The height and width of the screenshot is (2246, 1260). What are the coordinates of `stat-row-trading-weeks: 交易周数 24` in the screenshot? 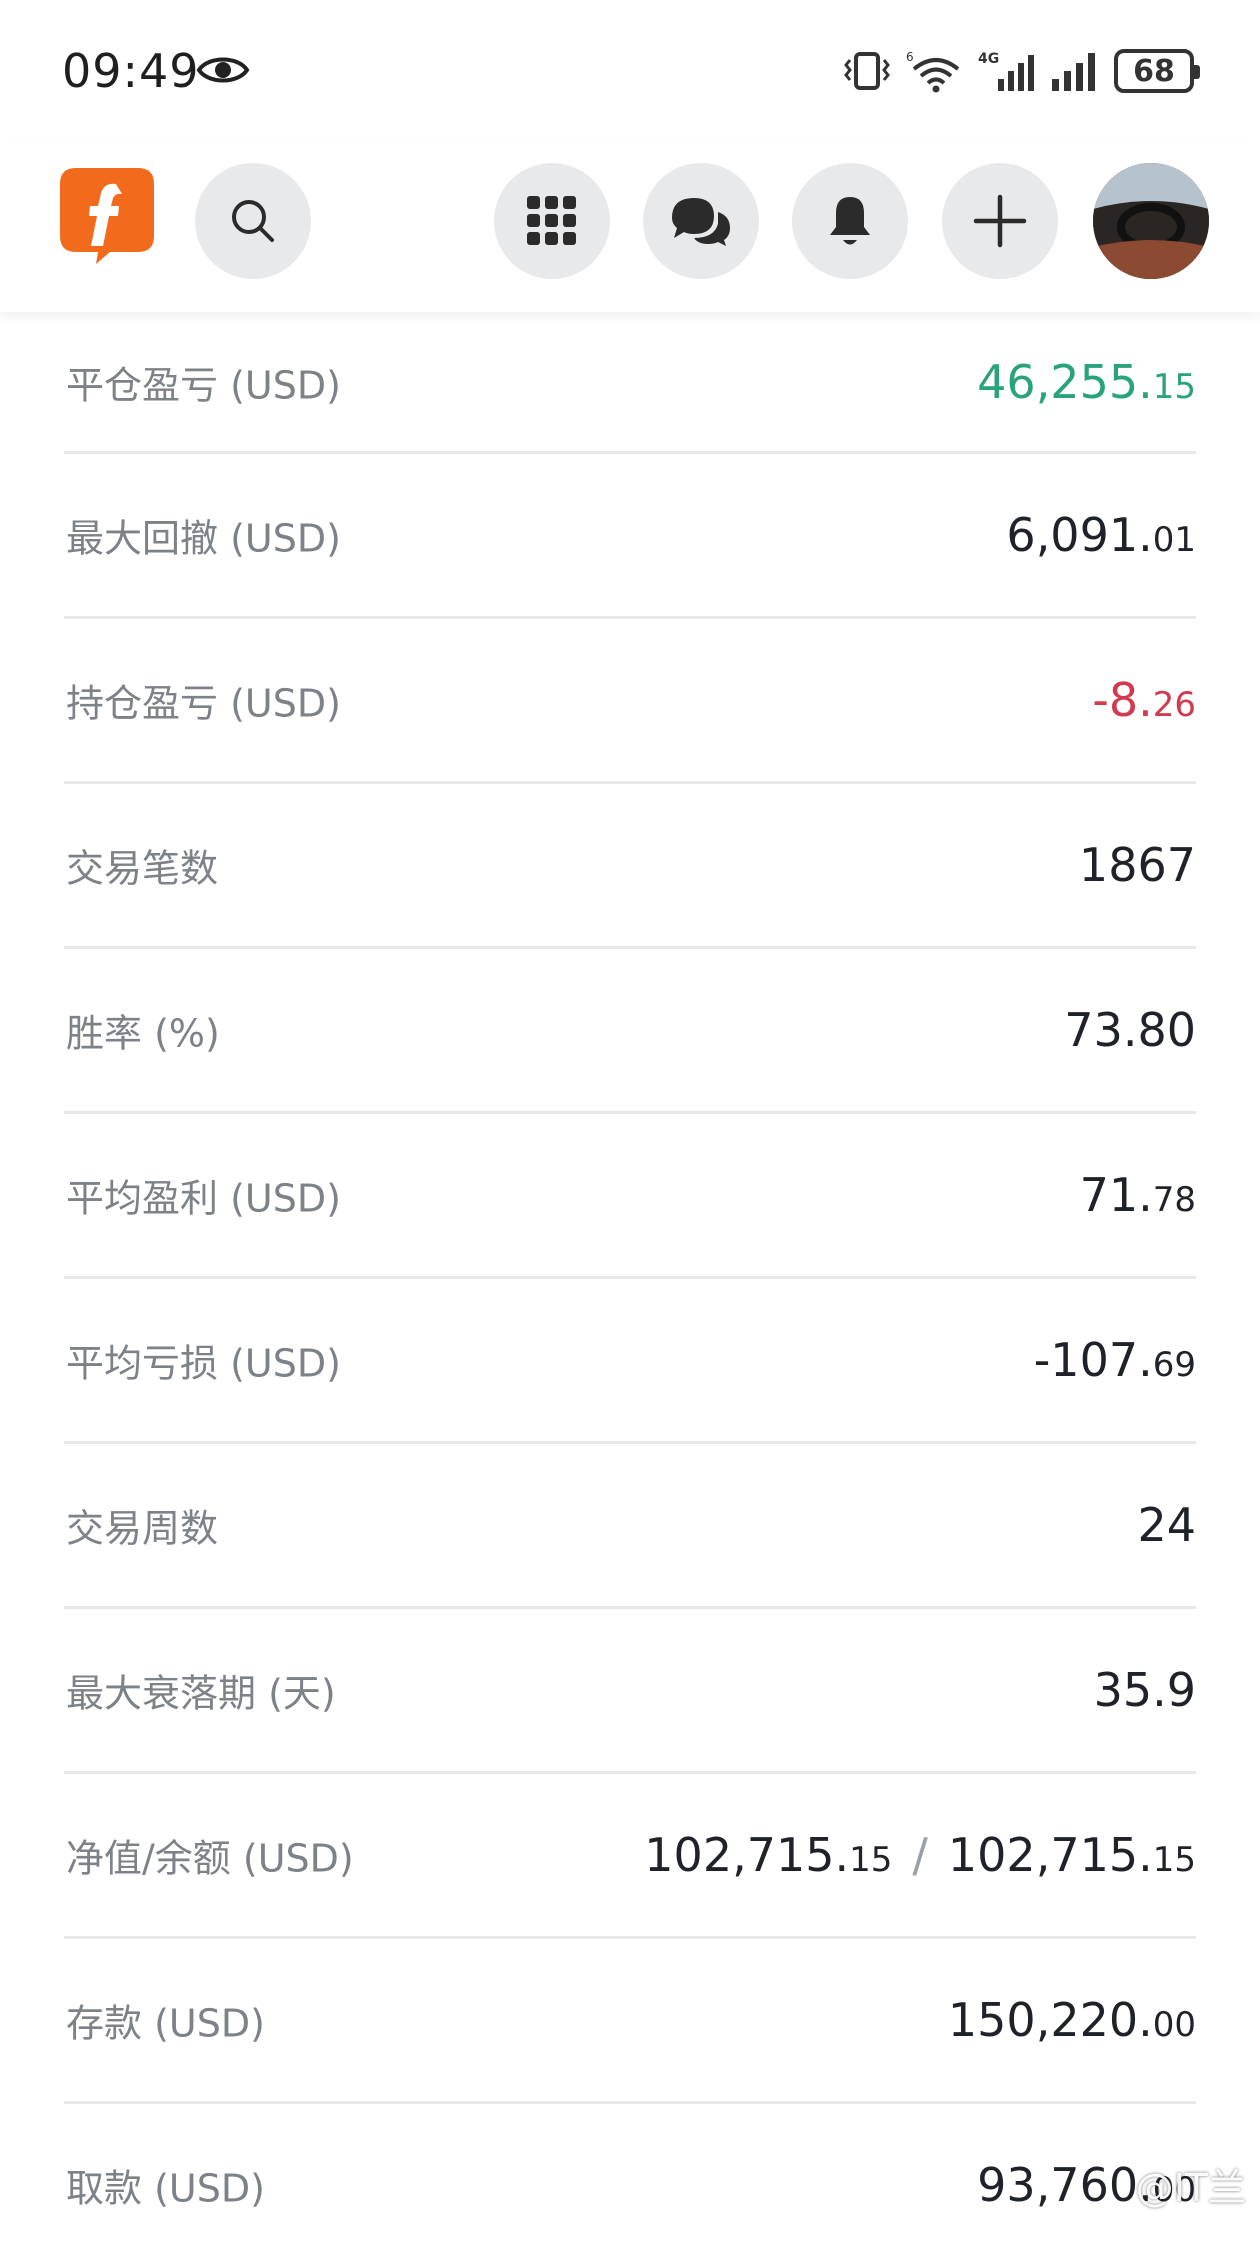 It's located at (630, 1526).